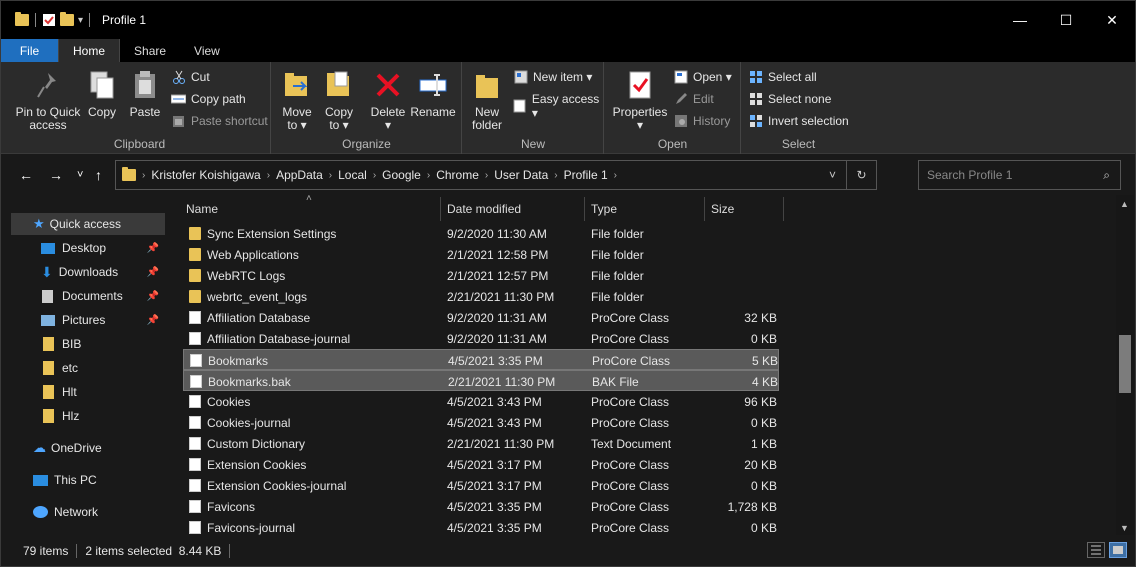 This screenshot has height=567, width=1136. What do you see at coordinates (702, 77) in the screenshot?
I see `open-button: Open ▾` at bounding box center [702, 77].